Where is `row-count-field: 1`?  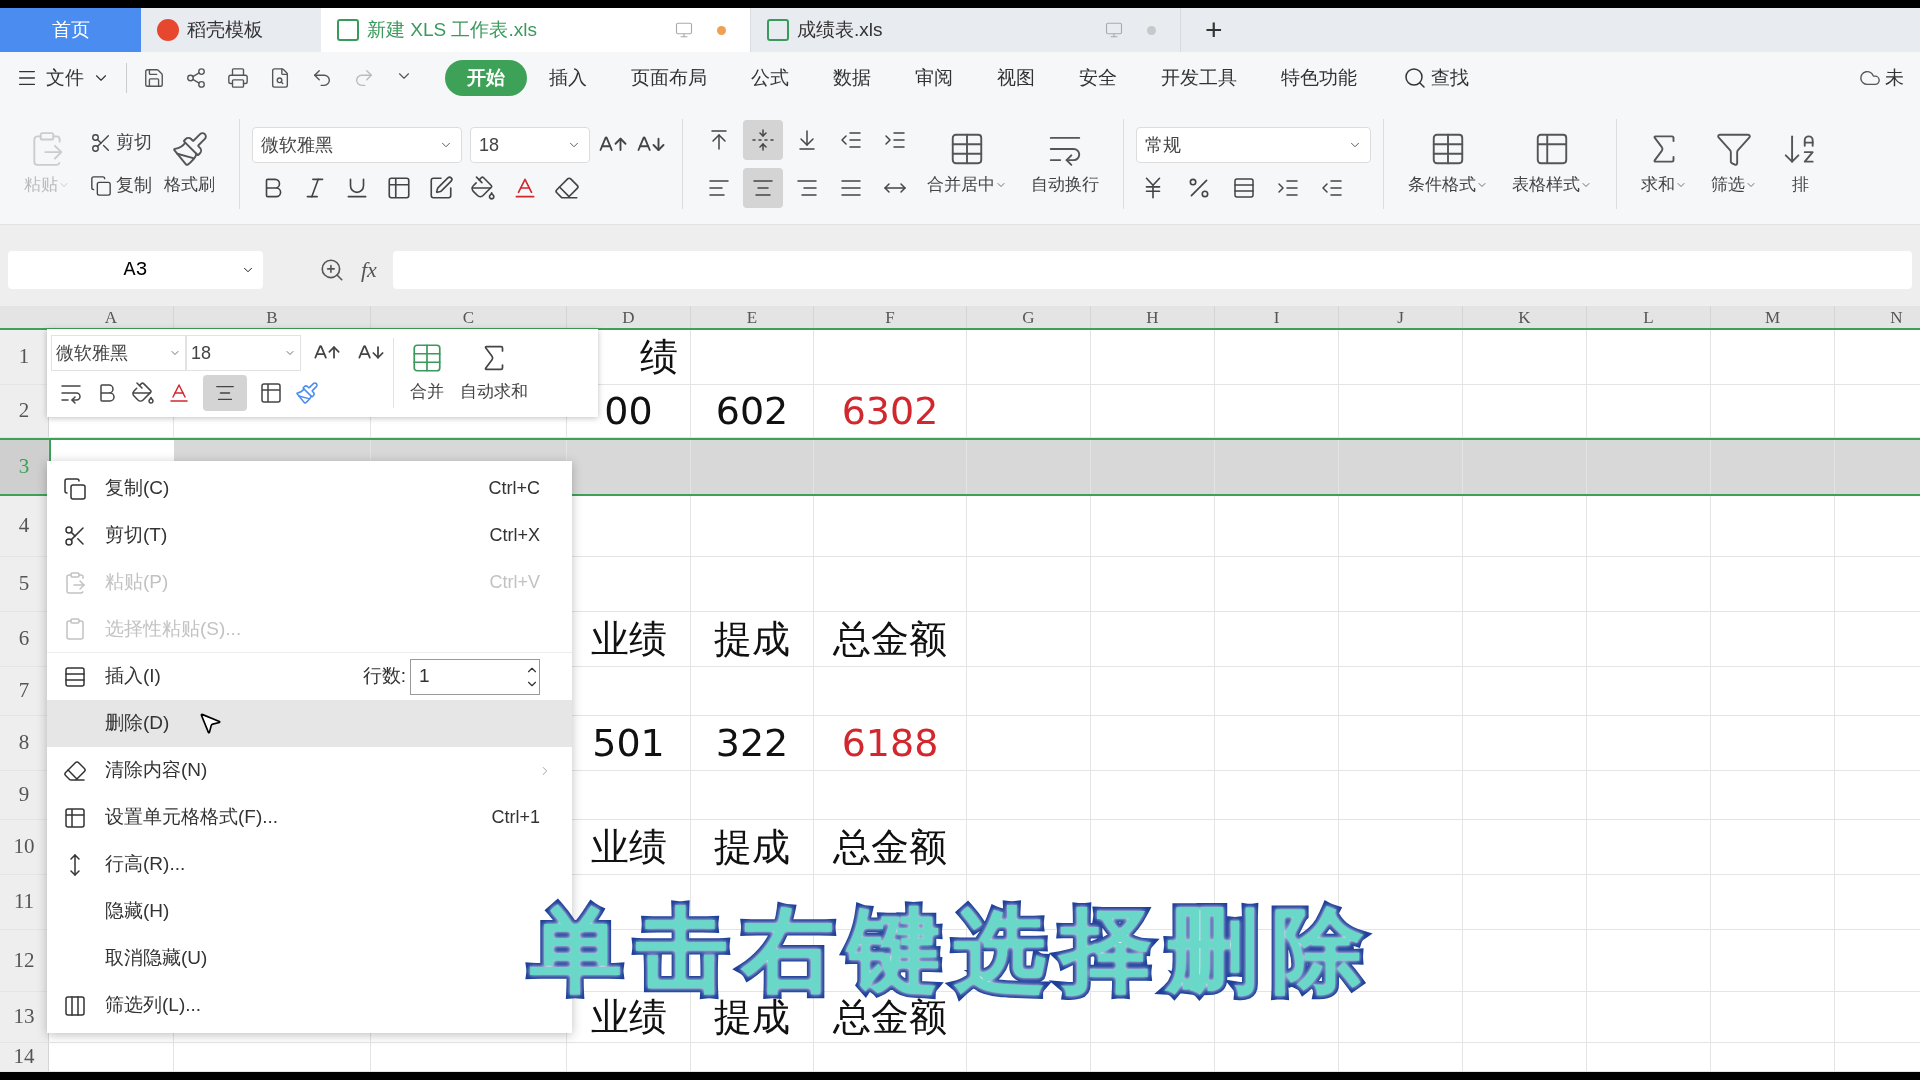 row-count-field: 1 is located at coordinates (475, 676).